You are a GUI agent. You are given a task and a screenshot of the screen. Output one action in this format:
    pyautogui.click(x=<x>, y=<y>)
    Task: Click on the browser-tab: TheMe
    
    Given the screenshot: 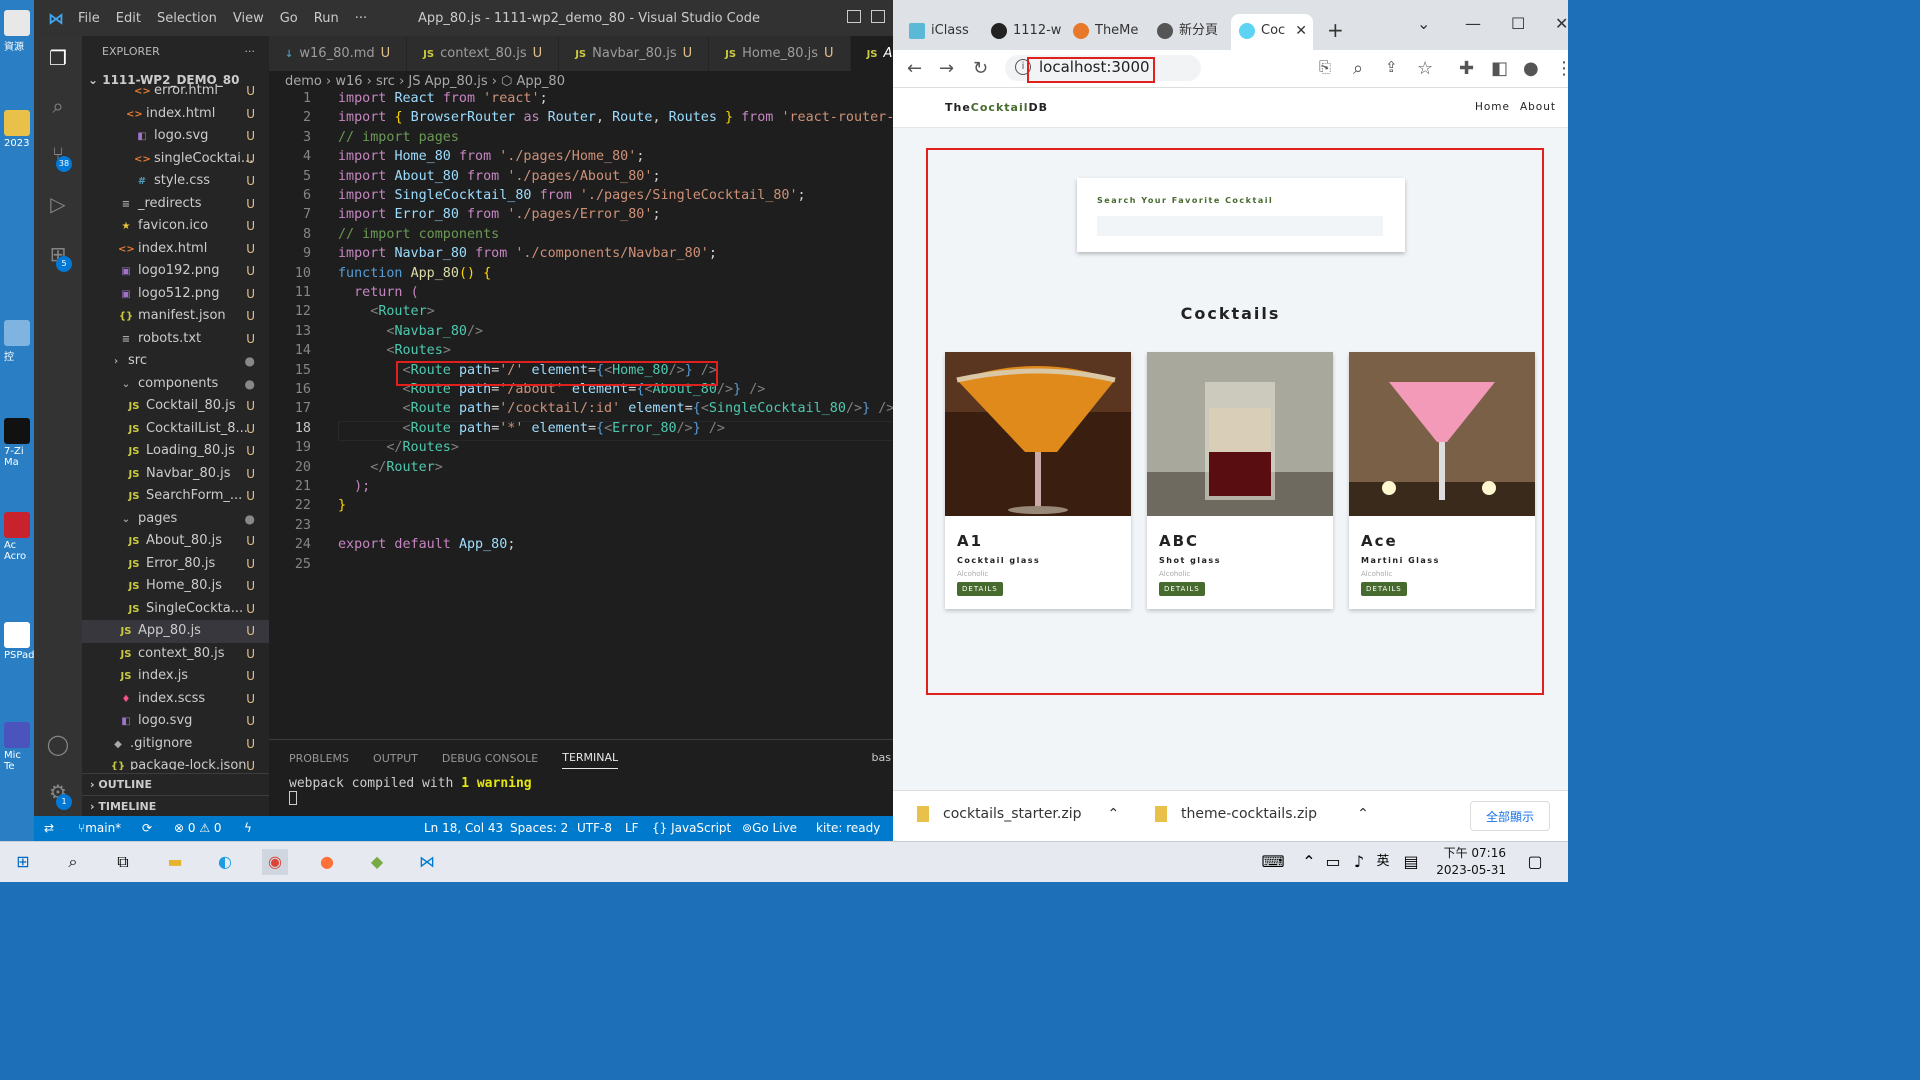 What is the action you would take?
    pyautogui.click(x=1108, y=32)
    